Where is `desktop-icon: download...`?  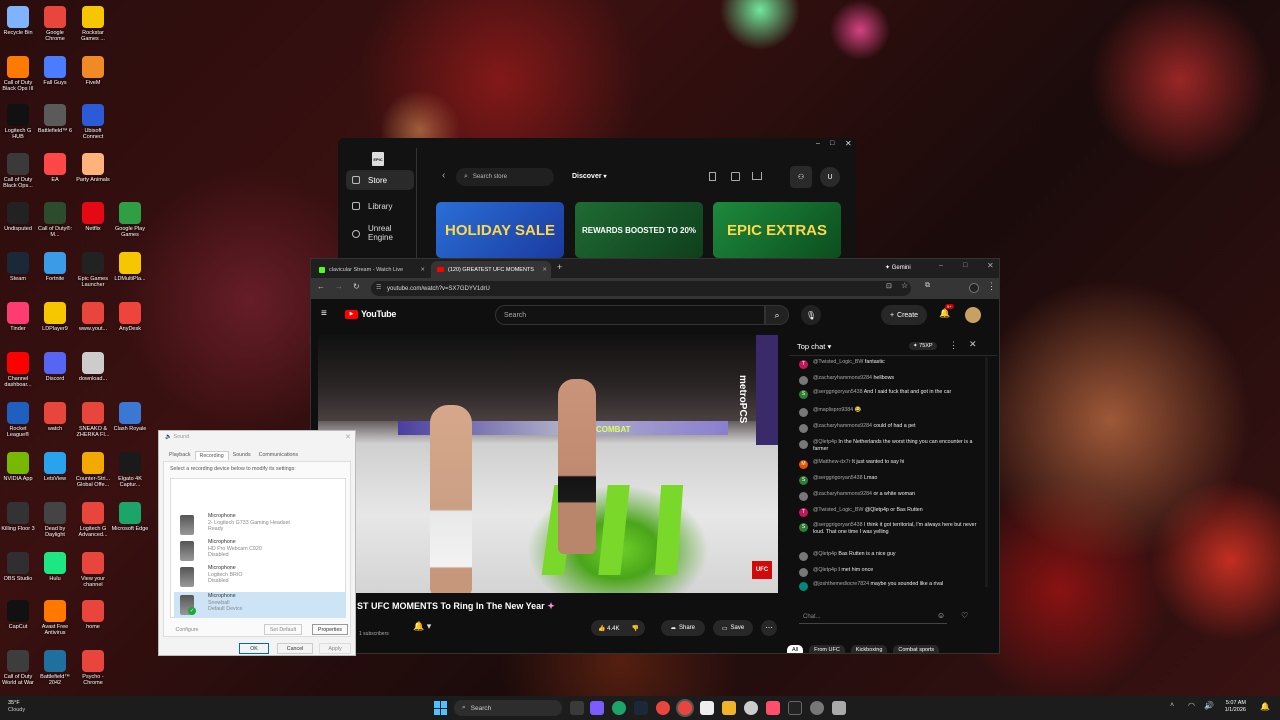 desktop-icon: download... is located at coordinates (93, 367).